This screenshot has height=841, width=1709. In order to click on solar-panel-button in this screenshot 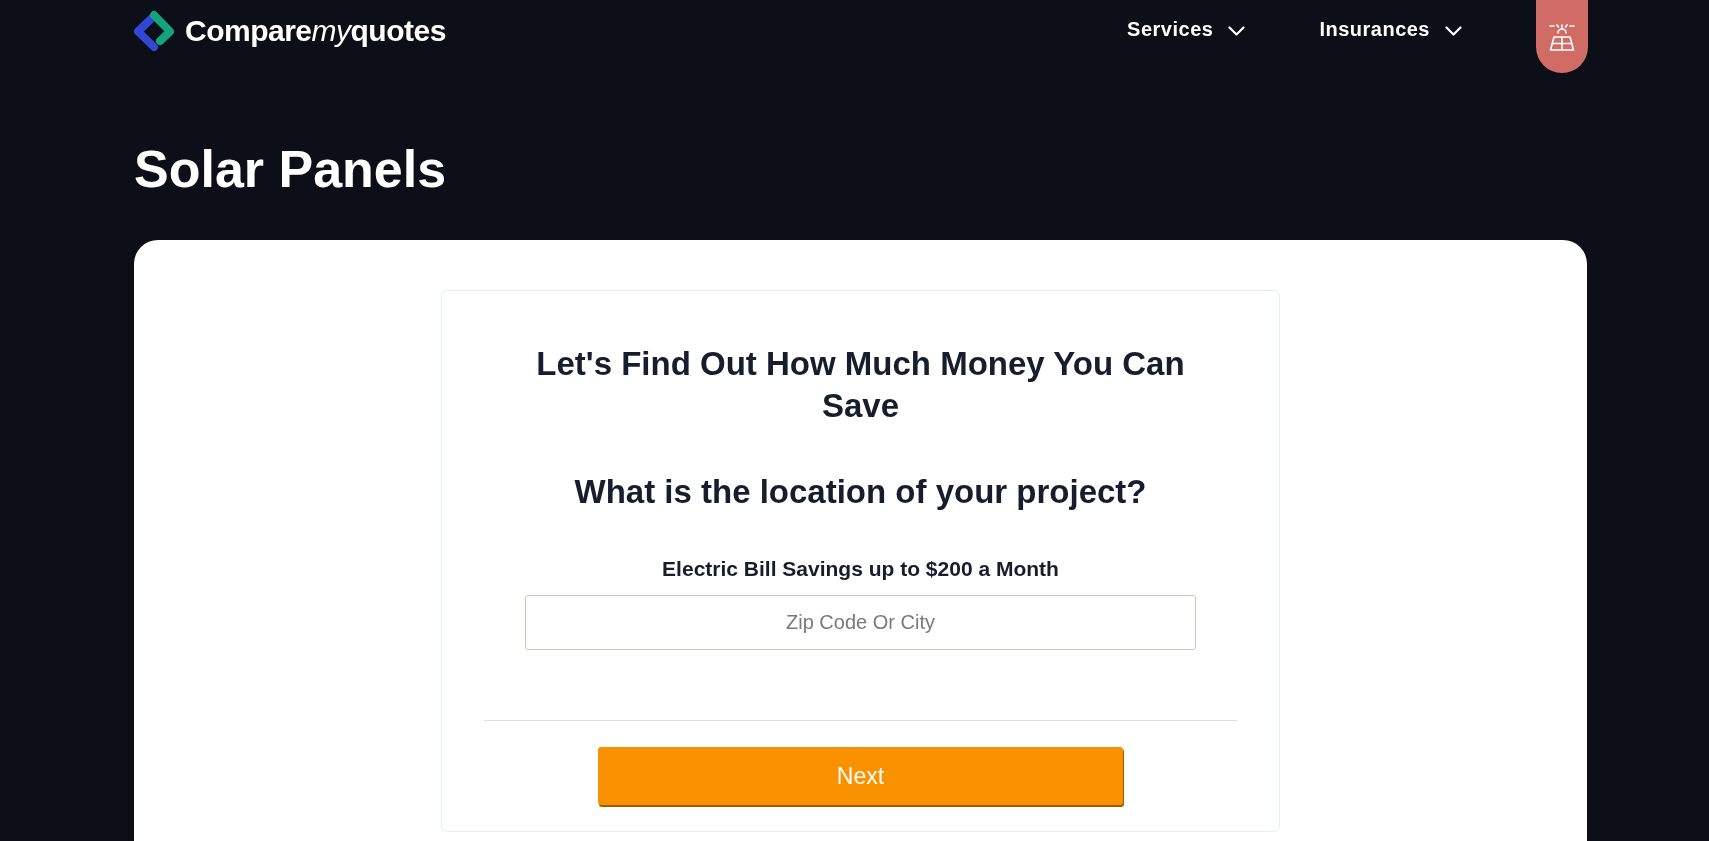, I will do `click(1562, 36)`.